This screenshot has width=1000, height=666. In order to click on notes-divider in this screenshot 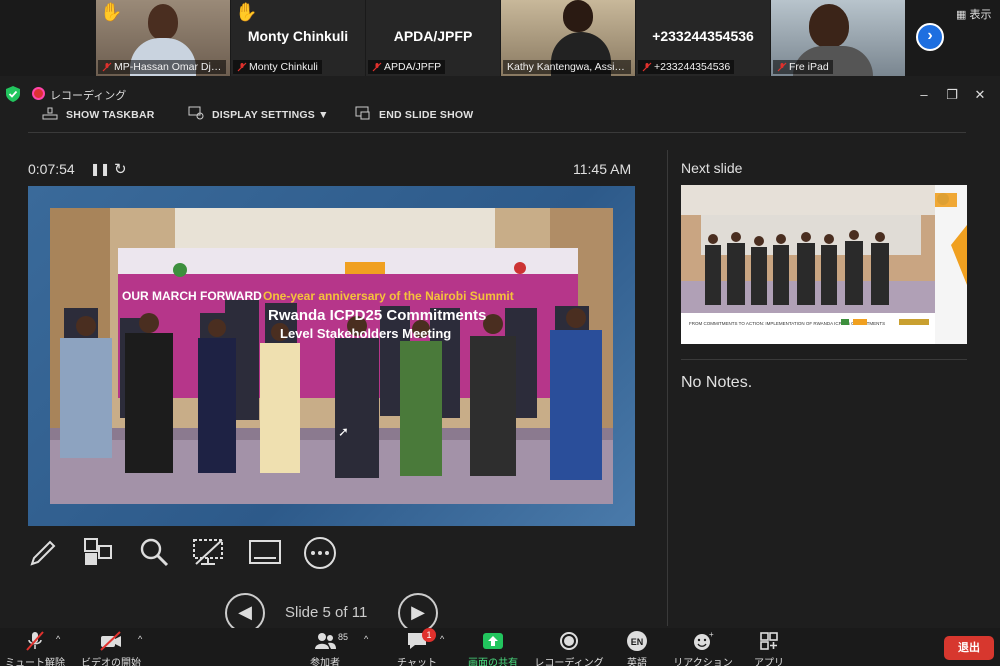, I will do `click(824, 359)`.